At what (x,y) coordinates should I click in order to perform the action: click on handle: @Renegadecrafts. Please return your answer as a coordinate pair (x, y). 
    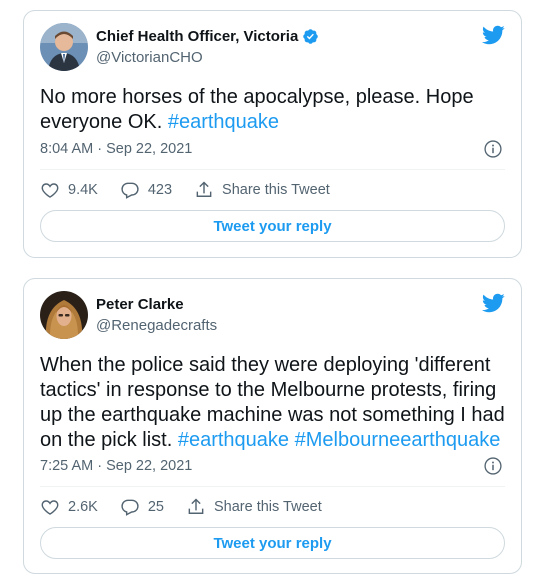
    Looking at the image, I should click on (156, 325).